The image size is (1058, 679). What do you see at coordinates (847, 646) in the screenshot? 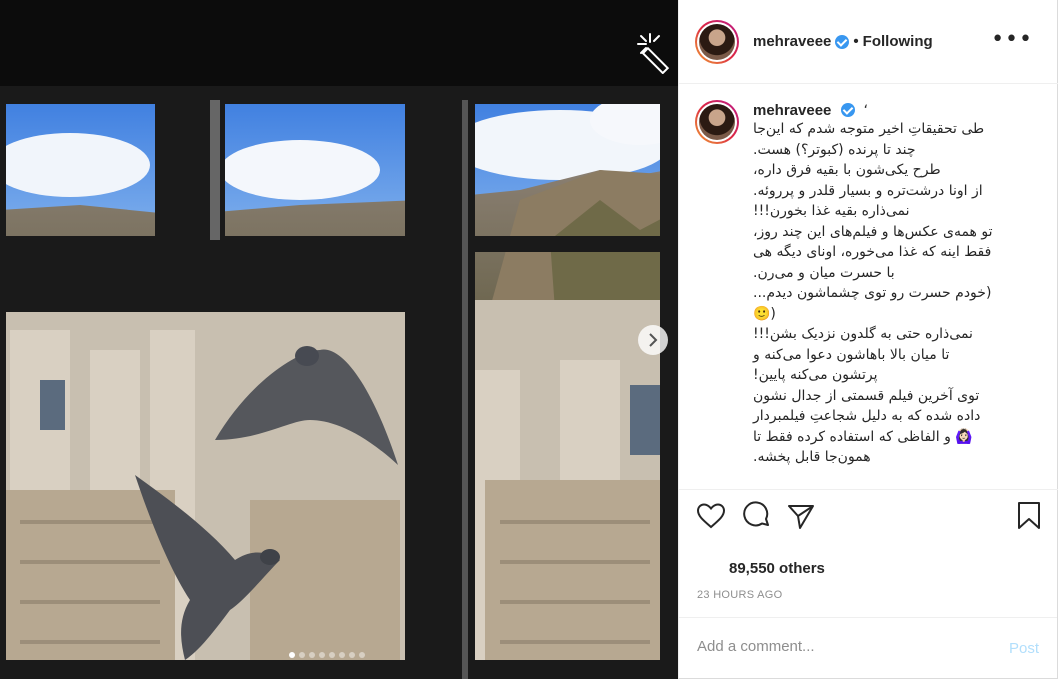
I see `comment-input` at bounding box center [847, 646].